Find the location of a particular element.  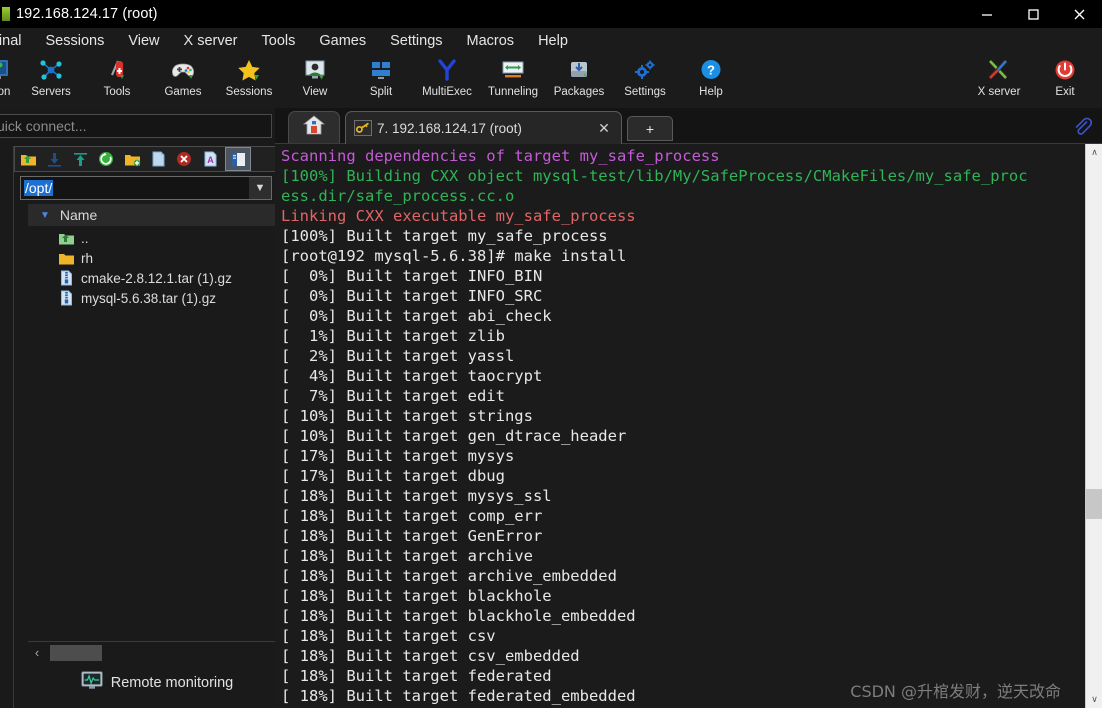

home-icon is located at coordinates (314, 127).